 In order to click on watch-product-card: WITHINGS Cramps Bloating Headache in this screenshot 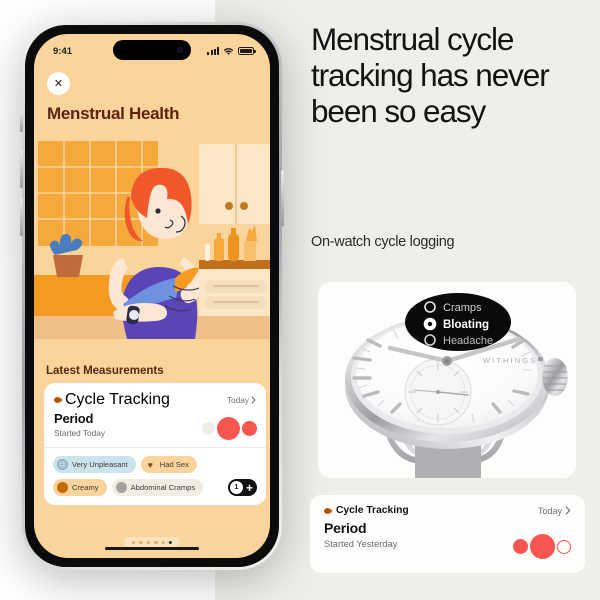, I will do `click(447, 380)`.